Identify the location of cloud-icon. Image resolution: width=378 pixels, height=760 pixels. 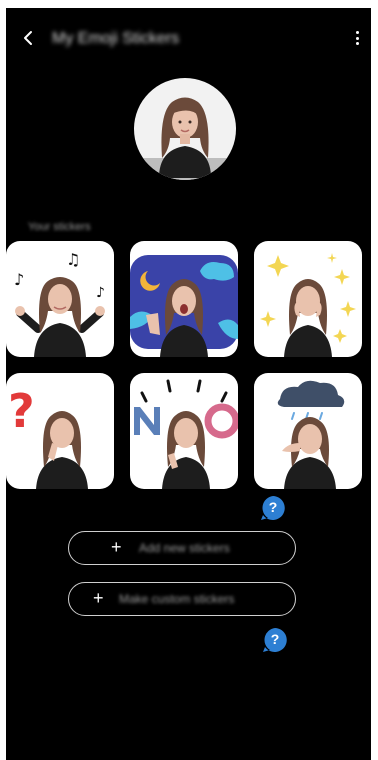
(311, 393).